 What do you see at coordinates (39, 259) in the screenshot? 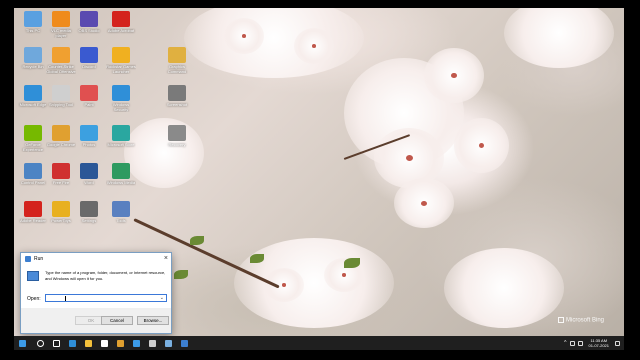
I see `run-title: Run` at bounding box center [39, 259].